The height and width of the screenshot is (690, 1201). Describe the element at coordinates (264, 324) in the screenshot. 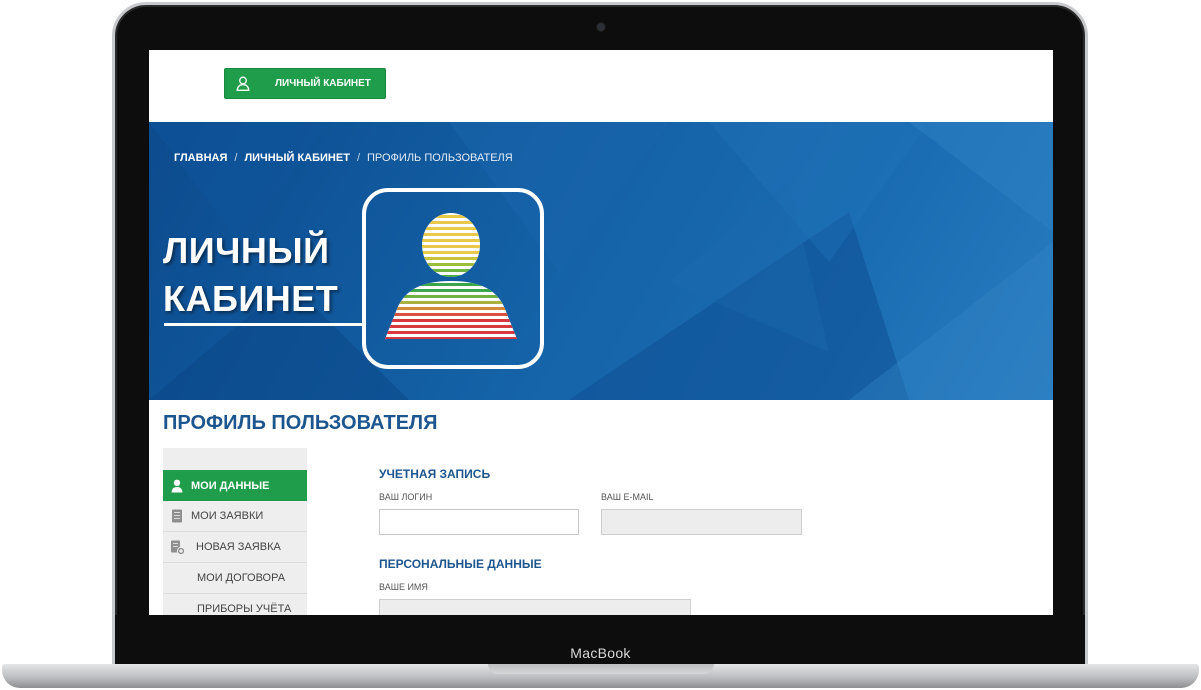

I see `hero-underline` at that location.